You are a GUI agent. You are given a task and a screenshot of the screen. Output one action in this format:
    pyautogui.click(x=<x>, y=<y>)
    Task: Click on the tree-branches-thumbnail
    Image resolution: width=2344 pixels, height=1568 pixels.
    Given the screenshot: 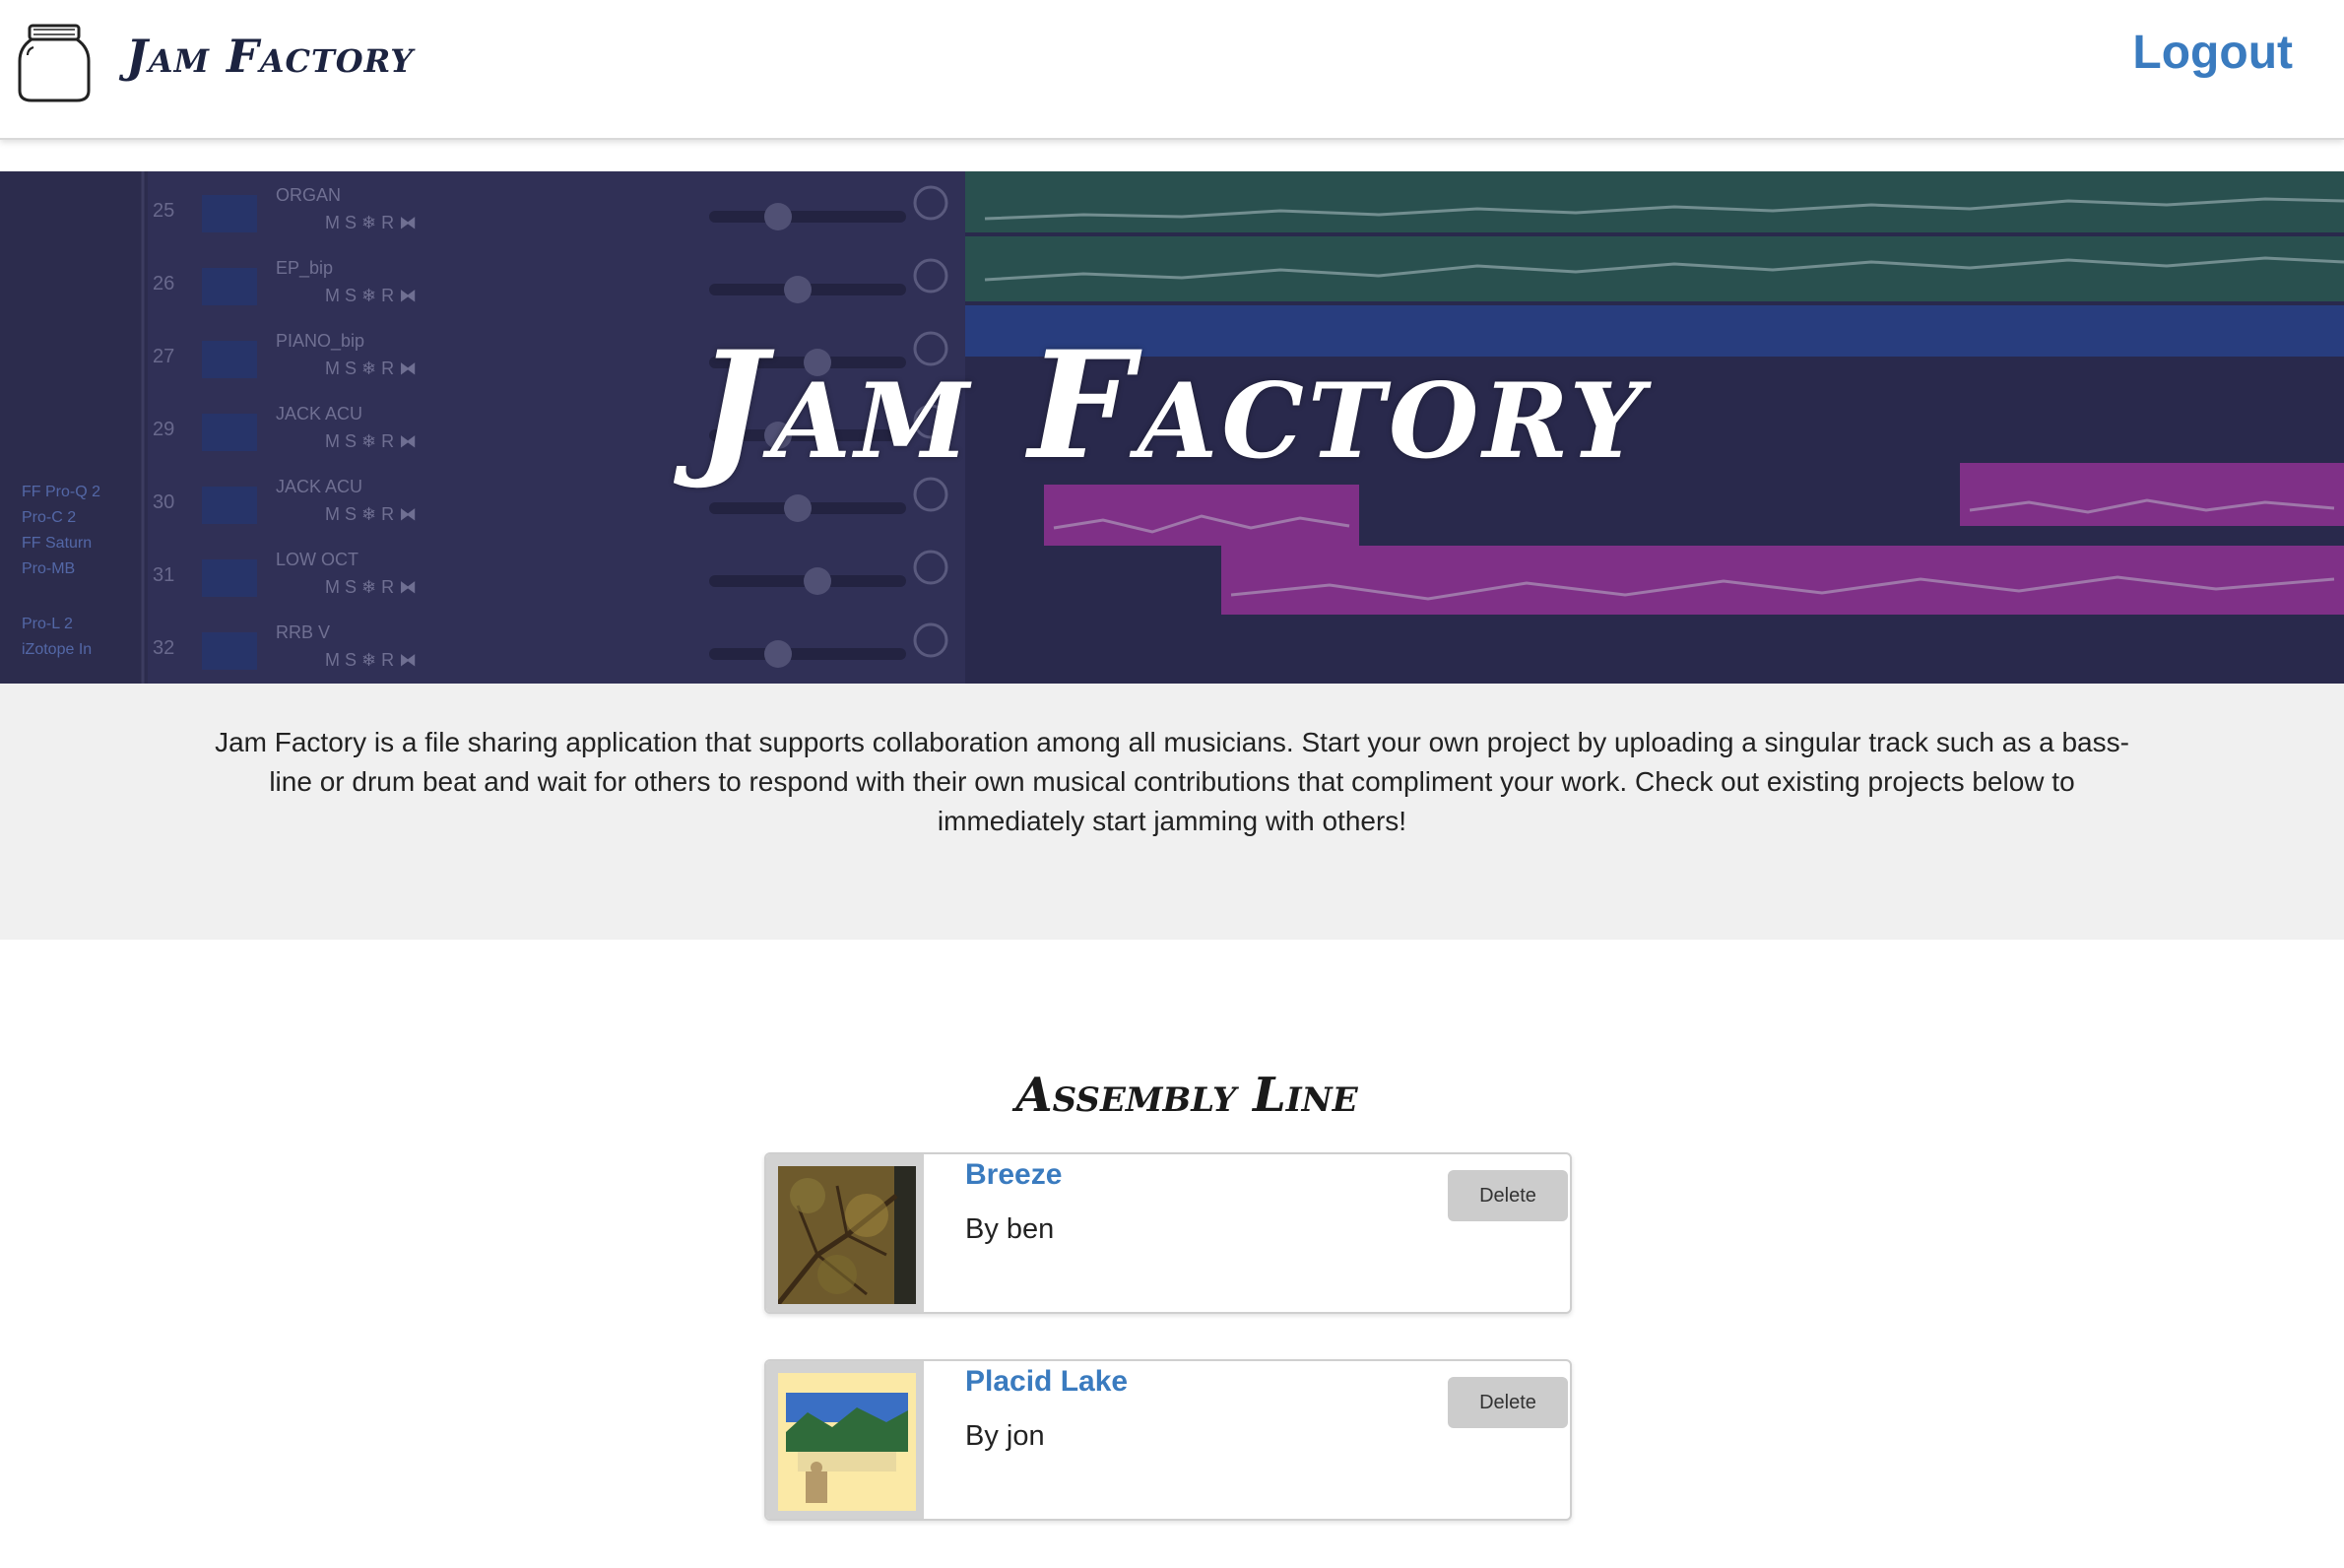 What is the action you would take?
    pyautogui.click(x=847, y=1235)
    